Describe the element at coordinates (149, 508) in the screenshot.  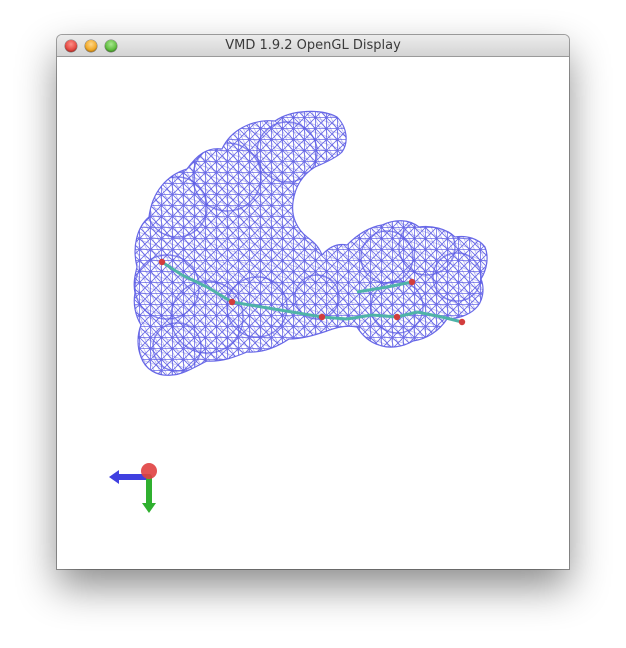
I see `y-axis-arrowhead` at that location.